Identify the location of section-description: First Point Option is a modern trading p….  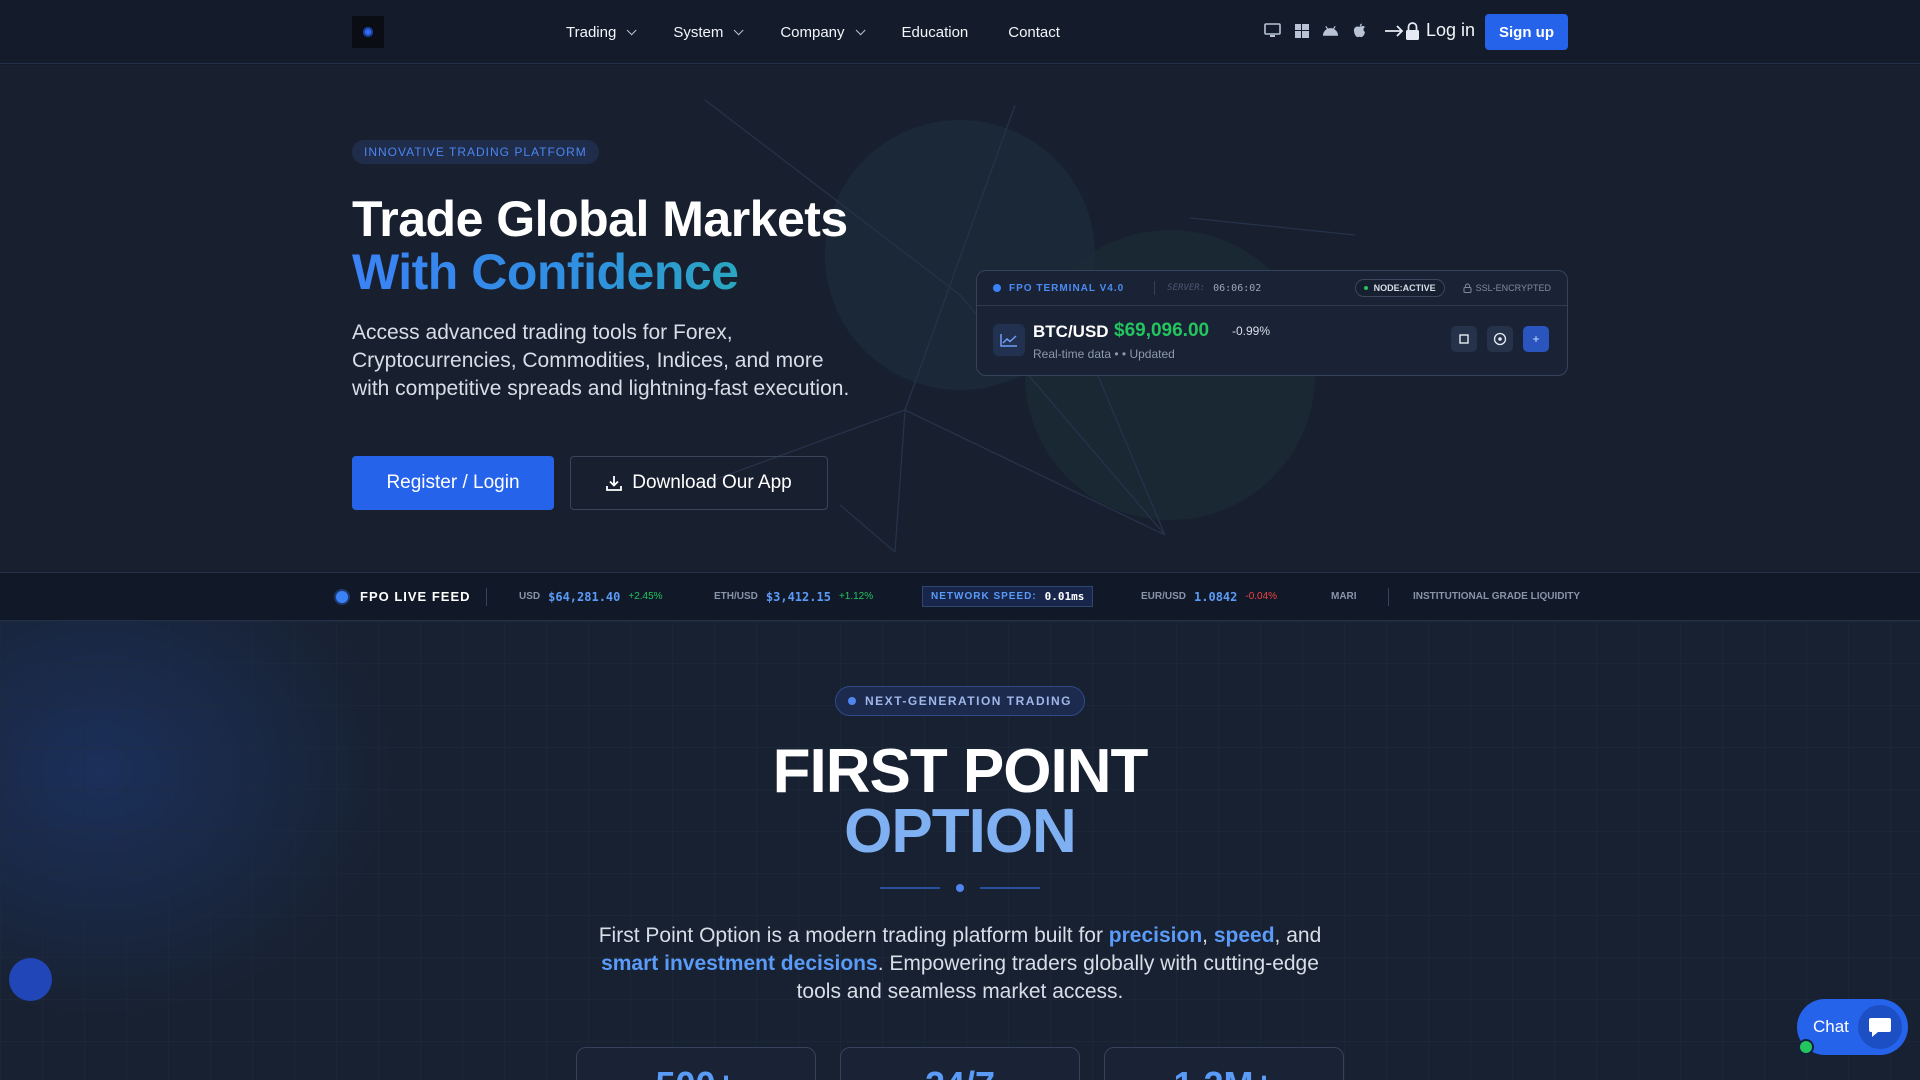
(960, 963).